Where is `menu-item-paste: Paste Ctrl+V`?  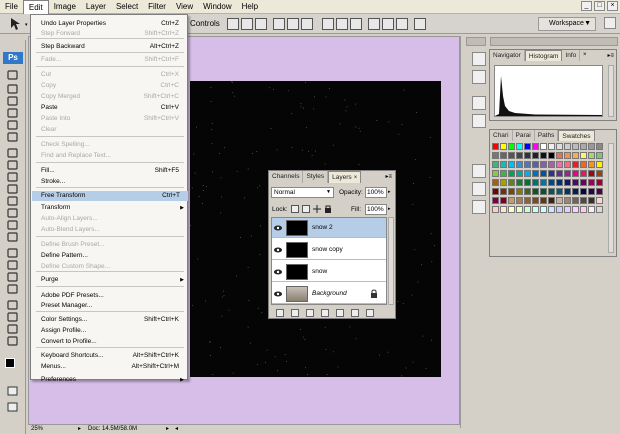 menu-item-paste: Paste Ctrl+V is located at coordinates (114, 108).